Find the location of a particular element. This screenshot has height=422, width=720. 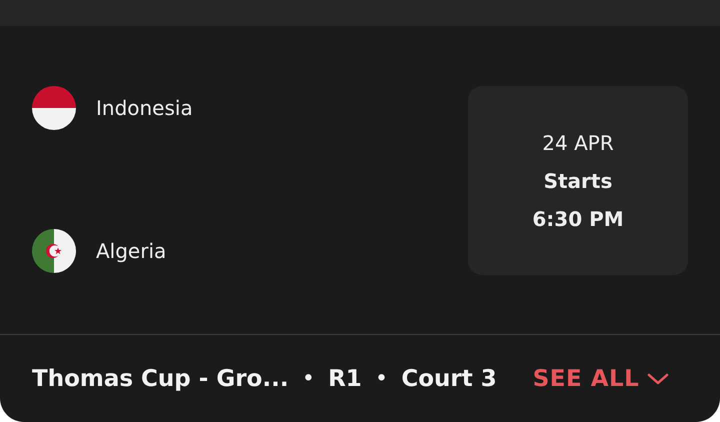

match-time: 6:30 PM is located at coordinates (578, 218).